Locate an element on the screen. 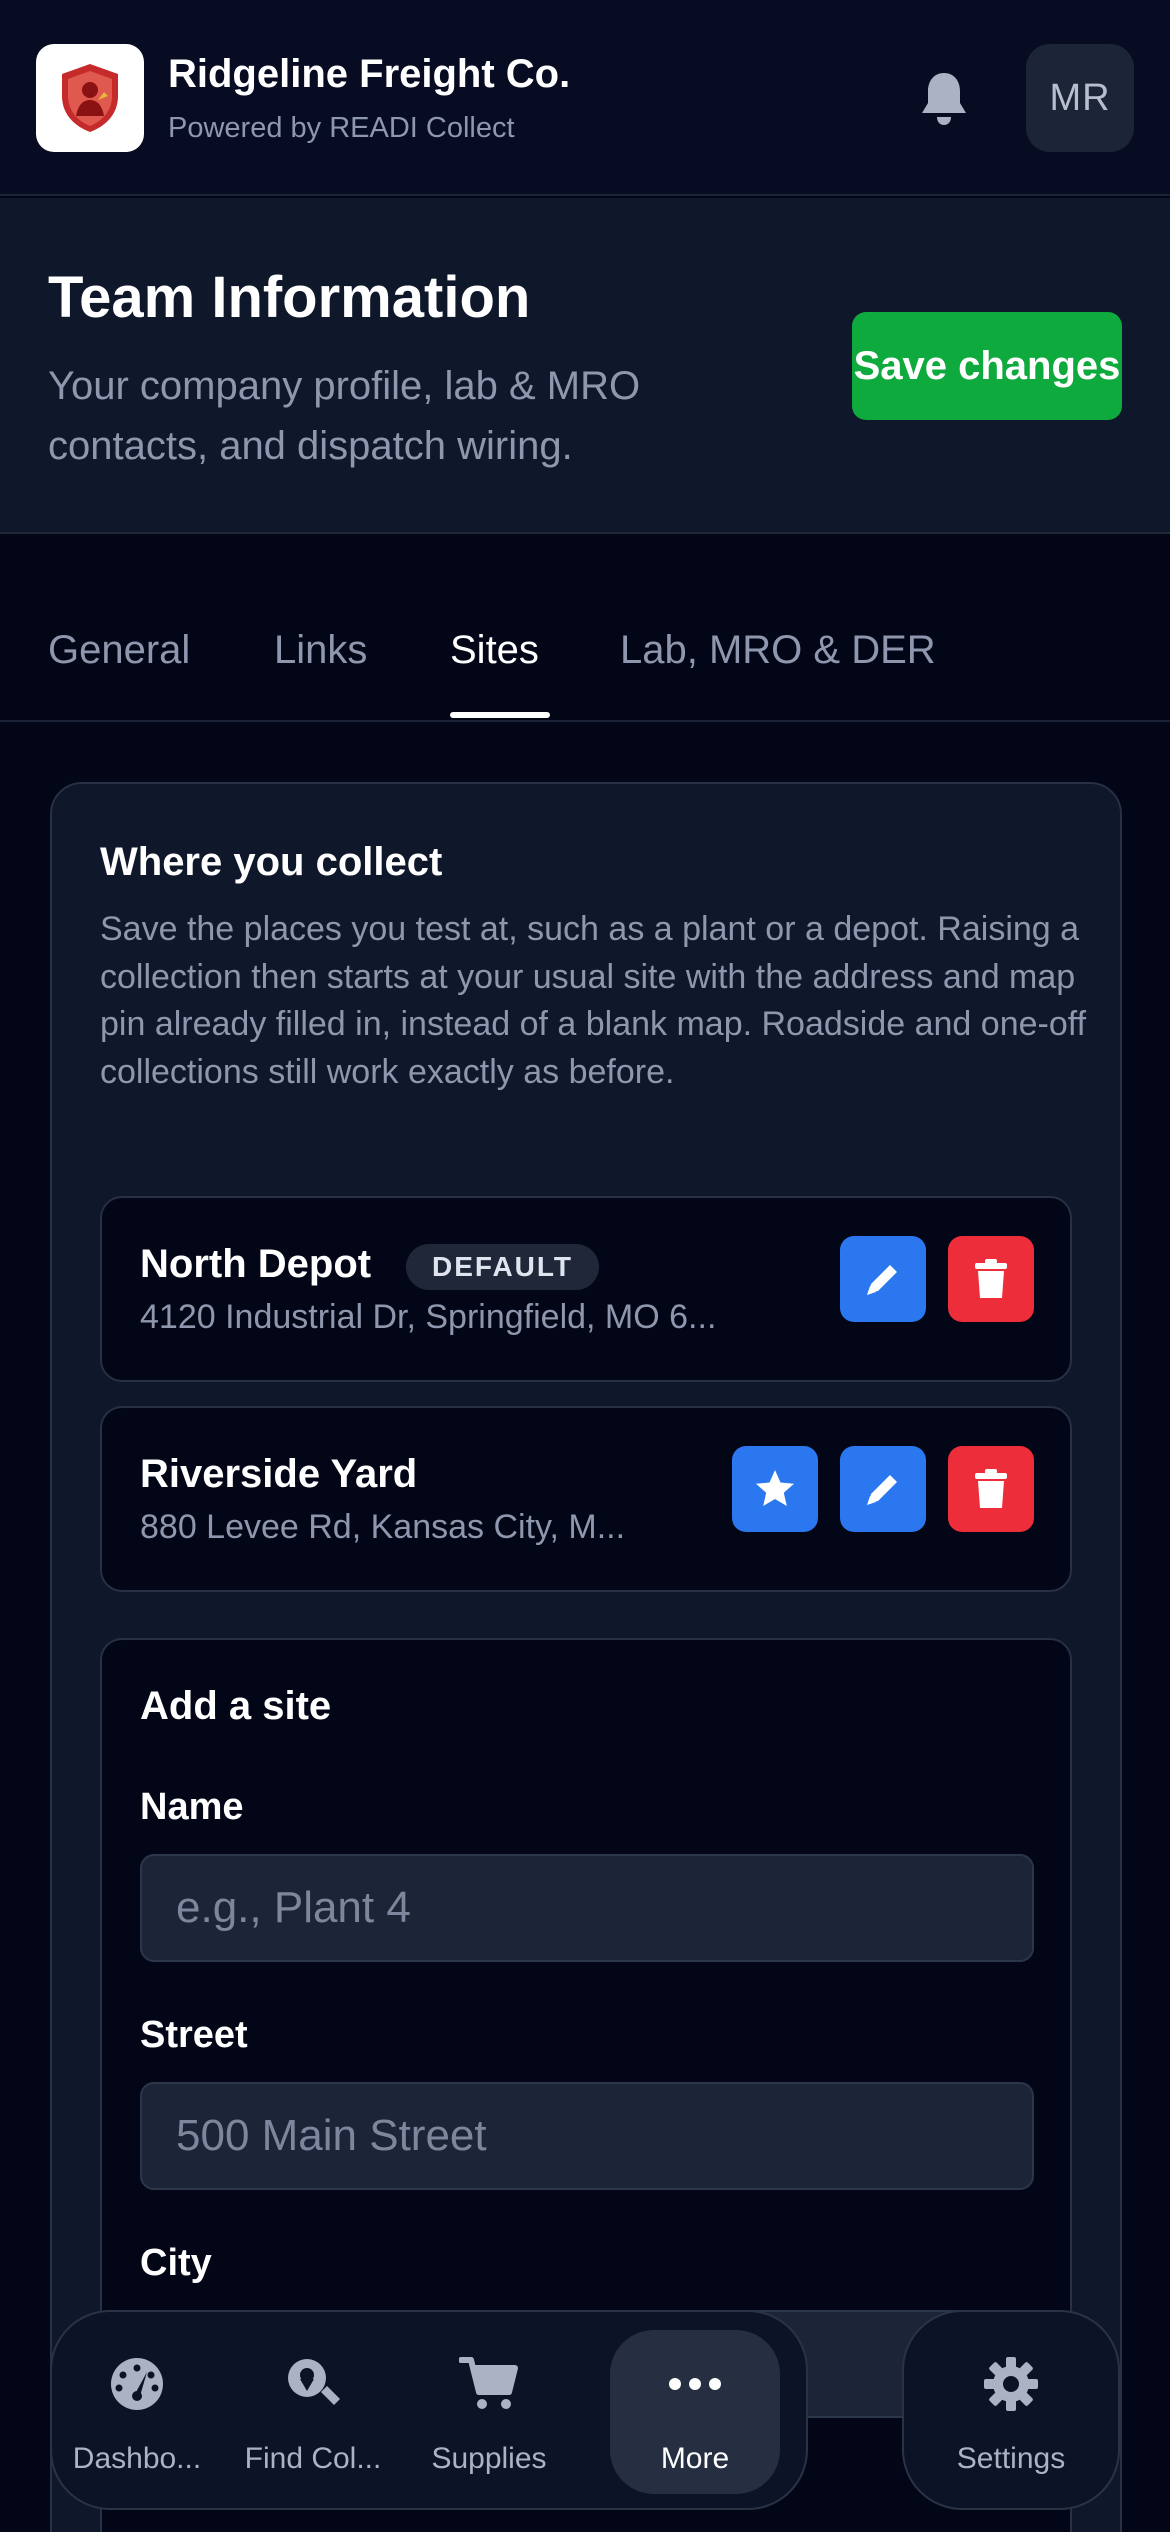 The width and height of the screenshot is (1170, 2532). site-name: North Depot is located at coordinates (256, 1264).